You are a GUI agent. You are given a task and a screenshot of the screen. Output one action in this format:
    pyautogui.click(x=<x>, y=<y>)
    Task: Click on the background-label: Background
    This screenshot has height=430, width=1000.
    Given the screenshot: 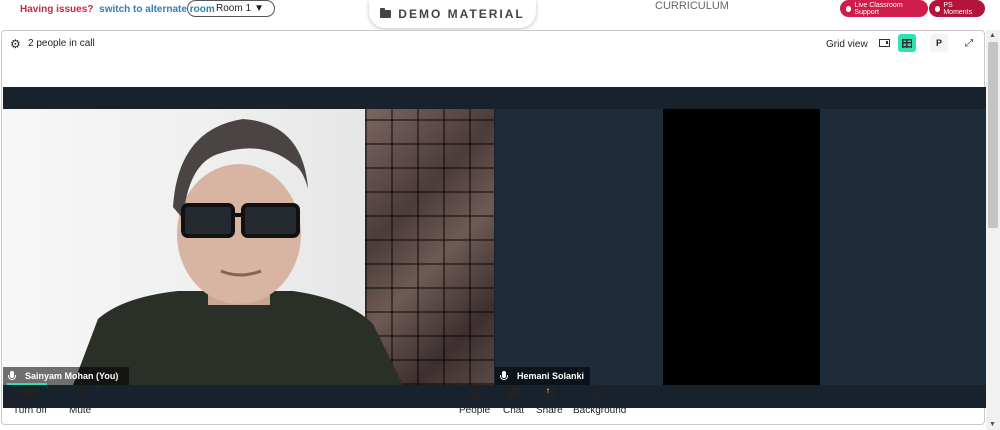 What is the action you would take?
    pyautogui.click(x=600, y=410)
    